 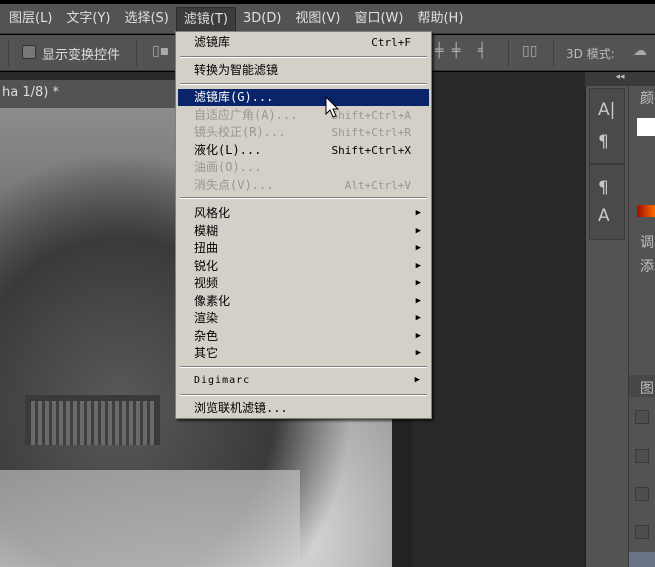 What do you see at coordinates (482, 51) in the screenshot?
I see `distribute-right-icon: ╡` at bounding box center [482, 51].